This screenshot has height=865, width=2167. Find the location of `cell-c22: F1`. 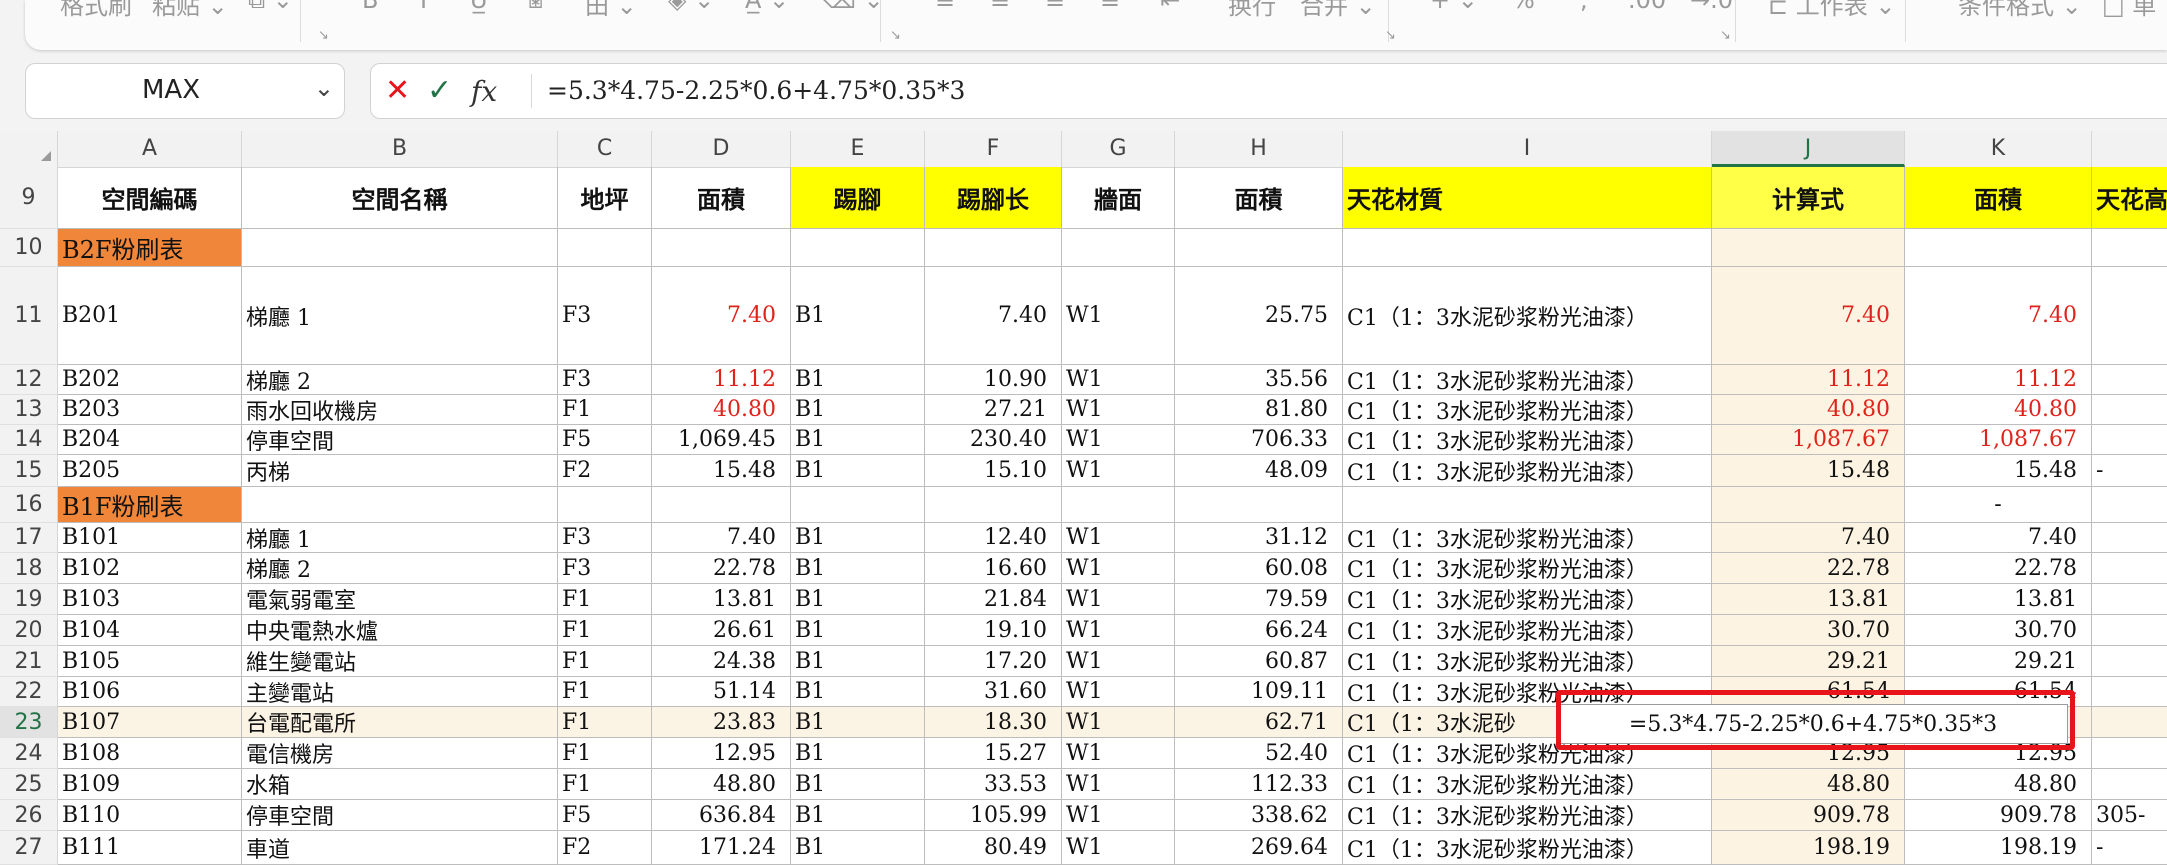

cell-c22: F1 is located at coordinates (605, 692).